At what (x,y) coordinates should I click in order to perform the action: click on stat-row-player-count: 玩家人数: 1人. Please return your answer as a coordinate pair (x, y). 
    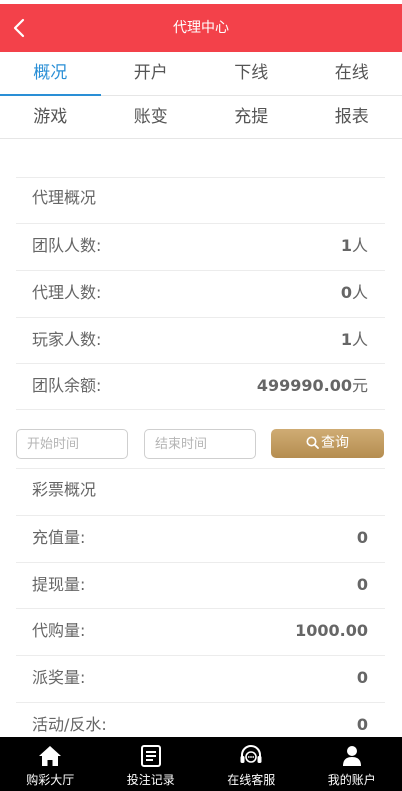
    Looking at the image, I should click on (200, 340).